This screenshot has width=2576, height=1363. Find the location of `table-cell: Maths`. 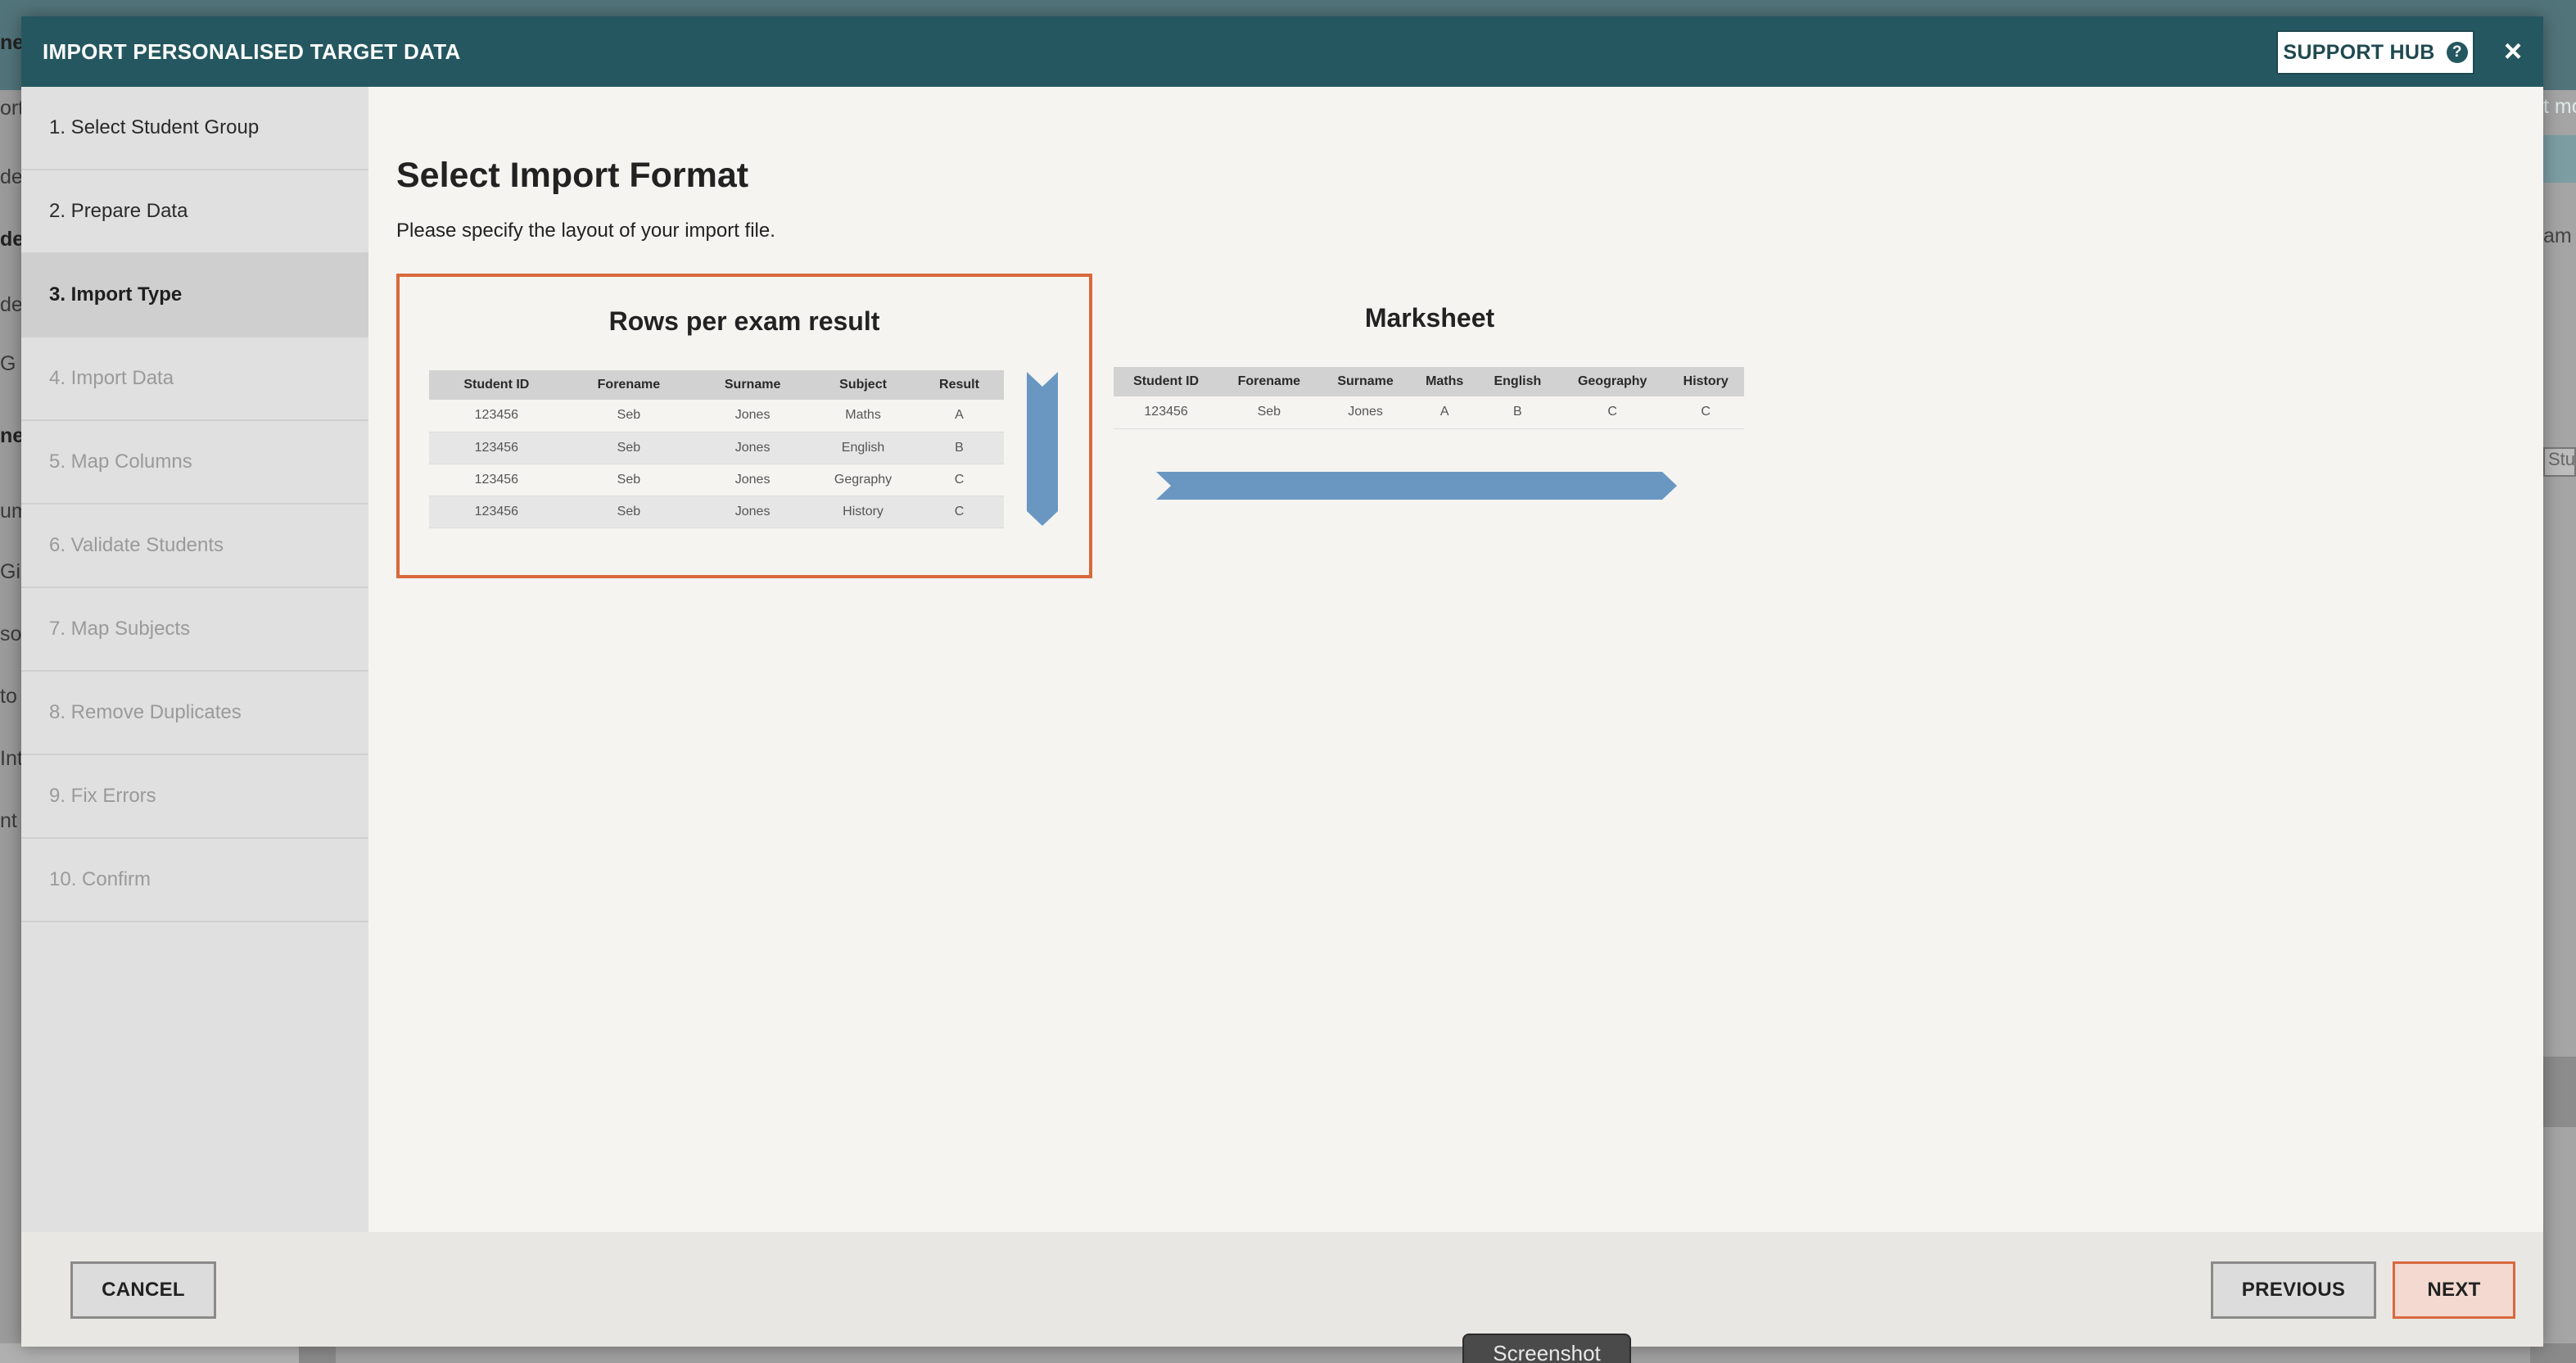

table-cell: Maths is located at coordinates (863, 416).